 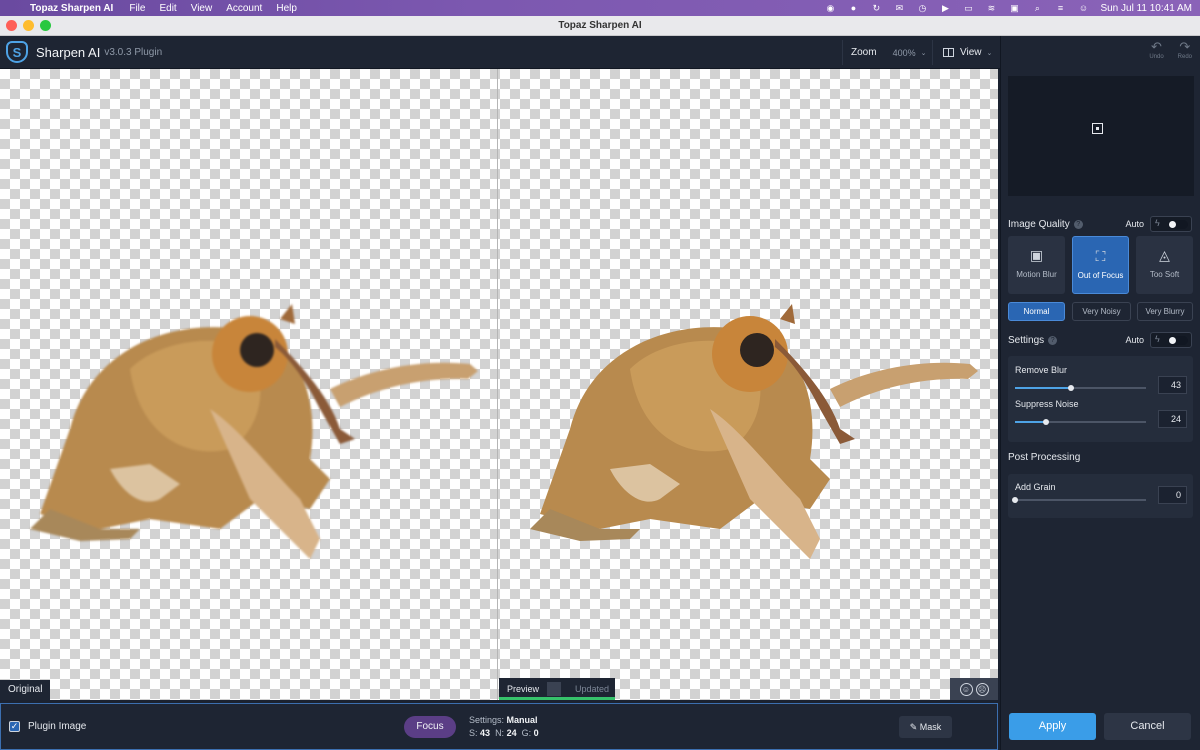 What do you see at coordinates (57, 726) in the screenshot?
I see `plugin-image-label: Plugin Image` at bounding box center [57, 726].